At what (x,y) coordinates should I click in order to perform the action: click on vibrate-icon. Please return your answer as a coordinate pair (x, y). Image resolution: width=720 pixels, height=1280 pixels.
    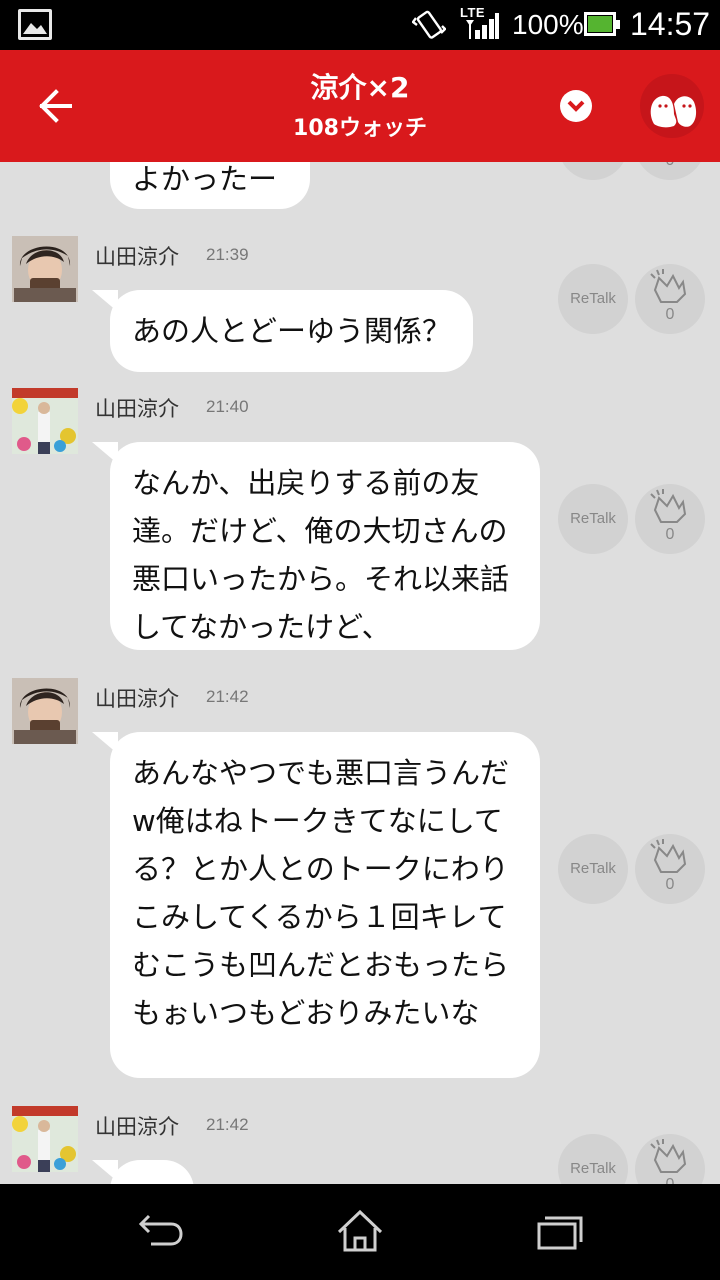
    Looking at the image, I should click on (429, 24).